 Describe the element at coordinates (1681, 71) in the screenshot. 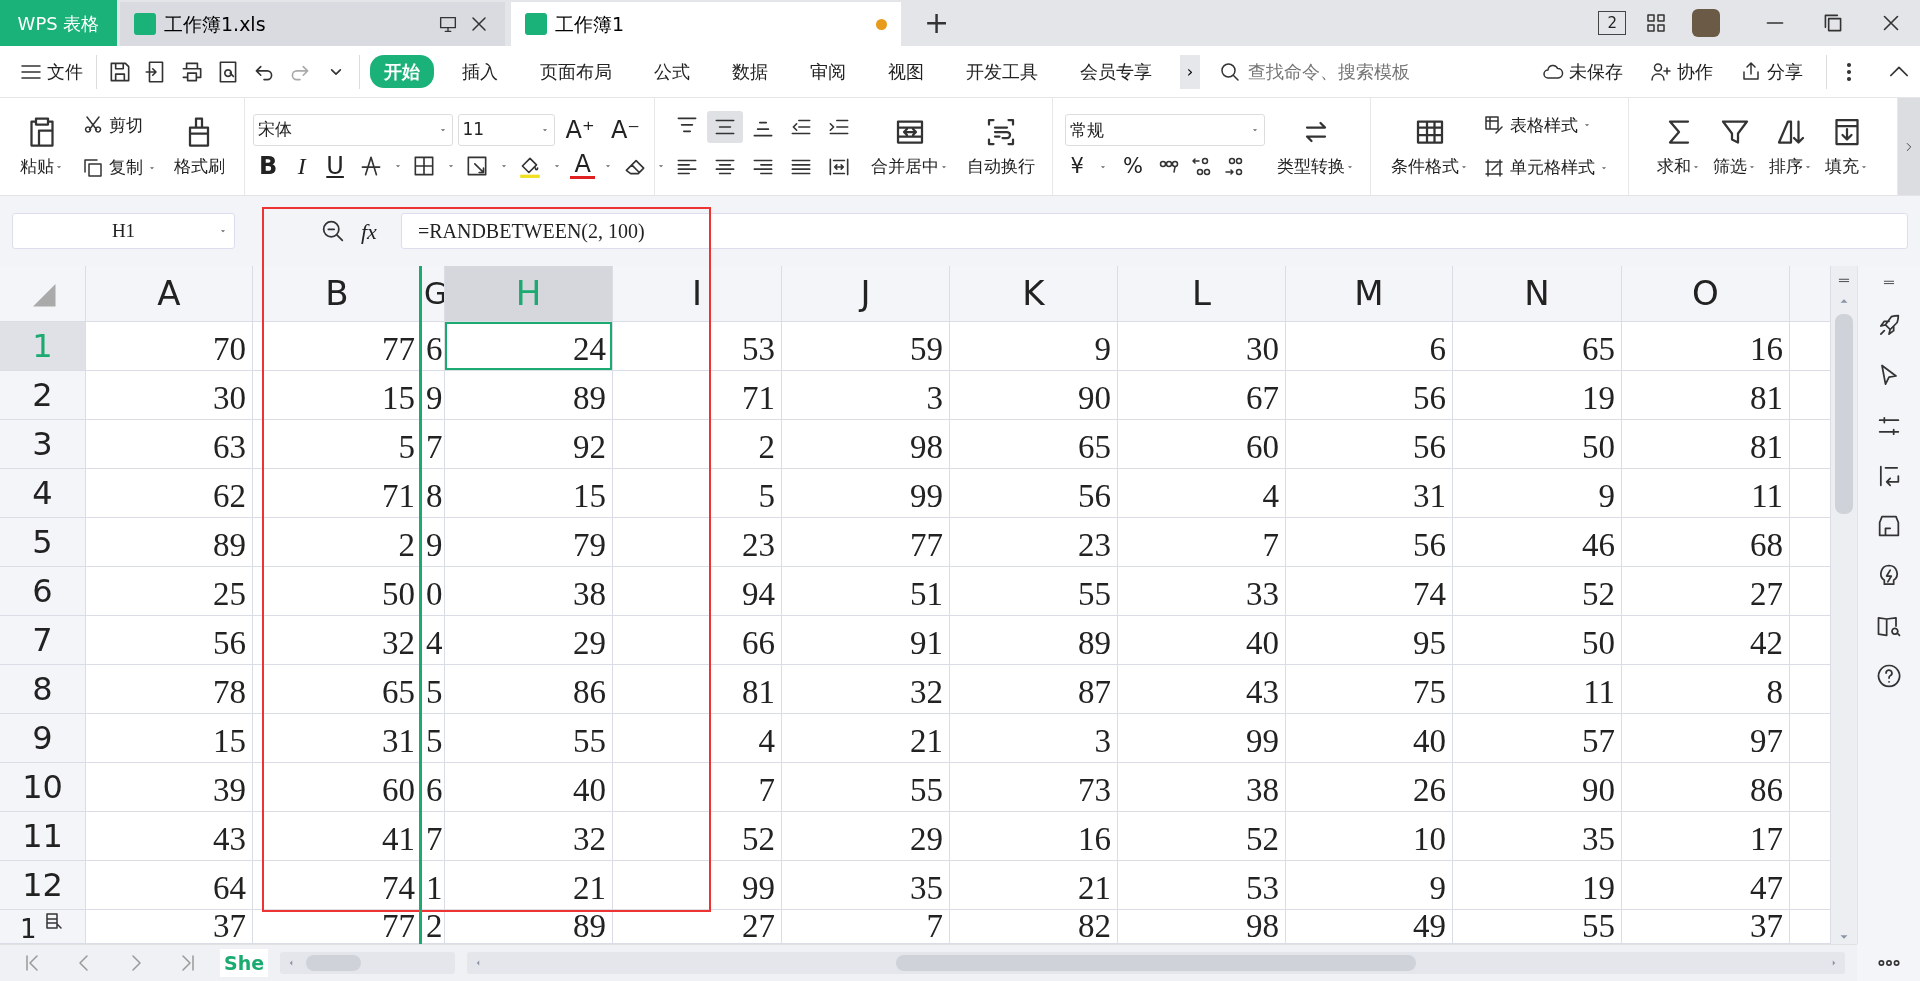

I see `toolbar-action: 协作` at that location.